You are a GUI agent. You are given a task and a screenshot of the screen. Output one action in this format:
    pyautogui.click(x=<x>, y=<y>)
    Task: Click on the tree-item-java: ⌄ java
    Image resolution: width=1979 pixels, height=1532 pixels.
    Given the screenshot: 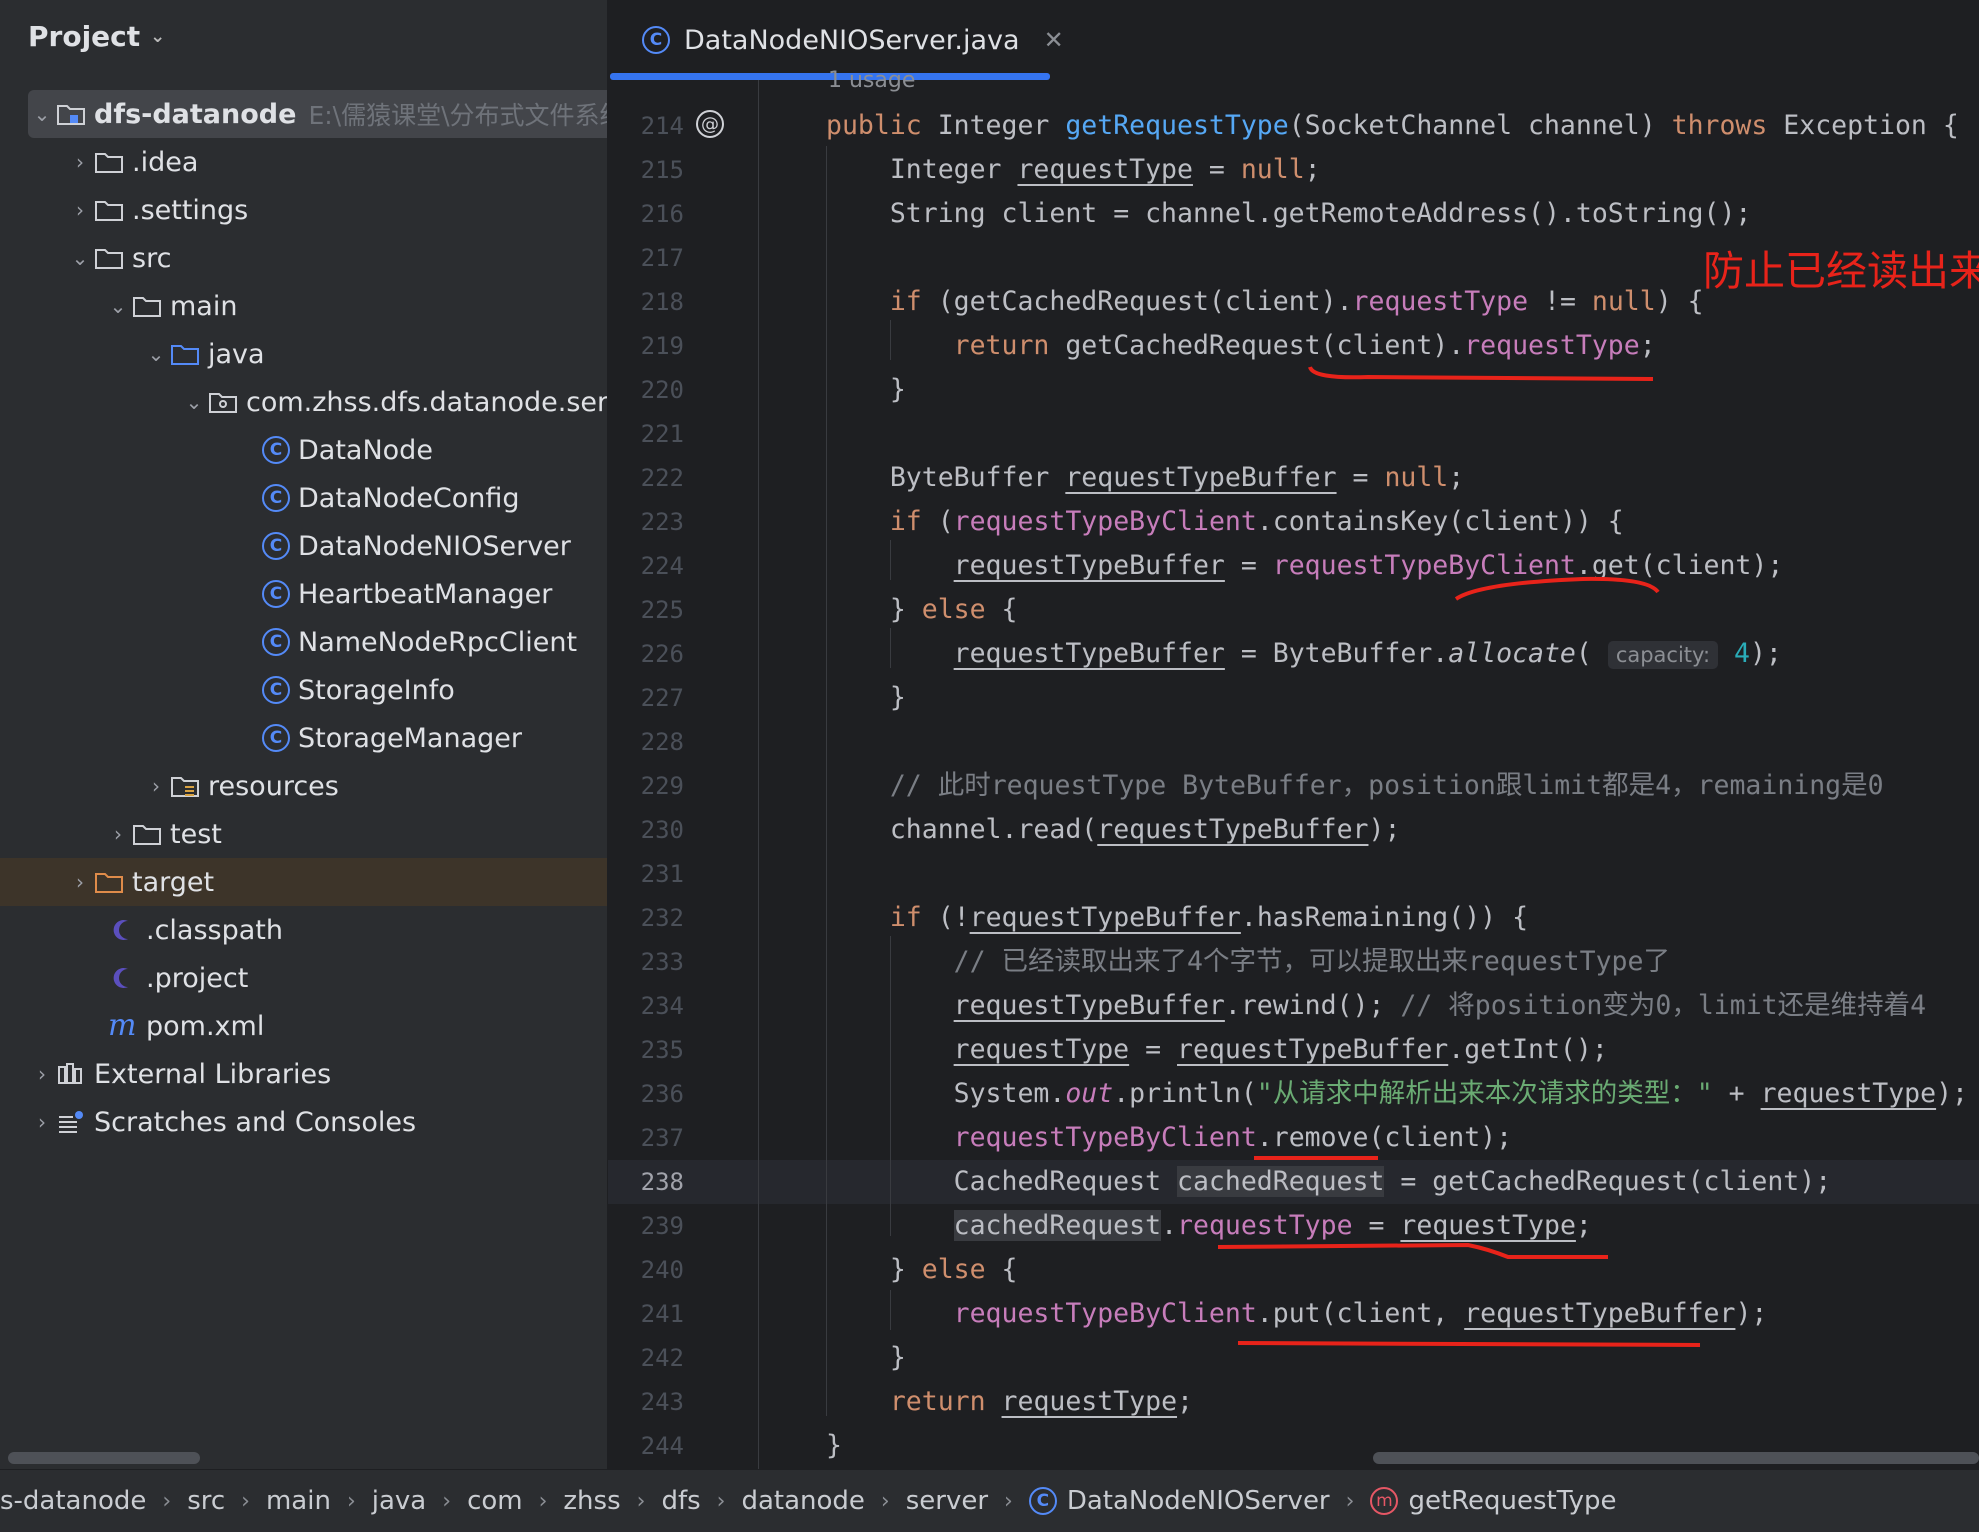 What is the action you would take?
    pyautogui.click(x=303, y=354)
    